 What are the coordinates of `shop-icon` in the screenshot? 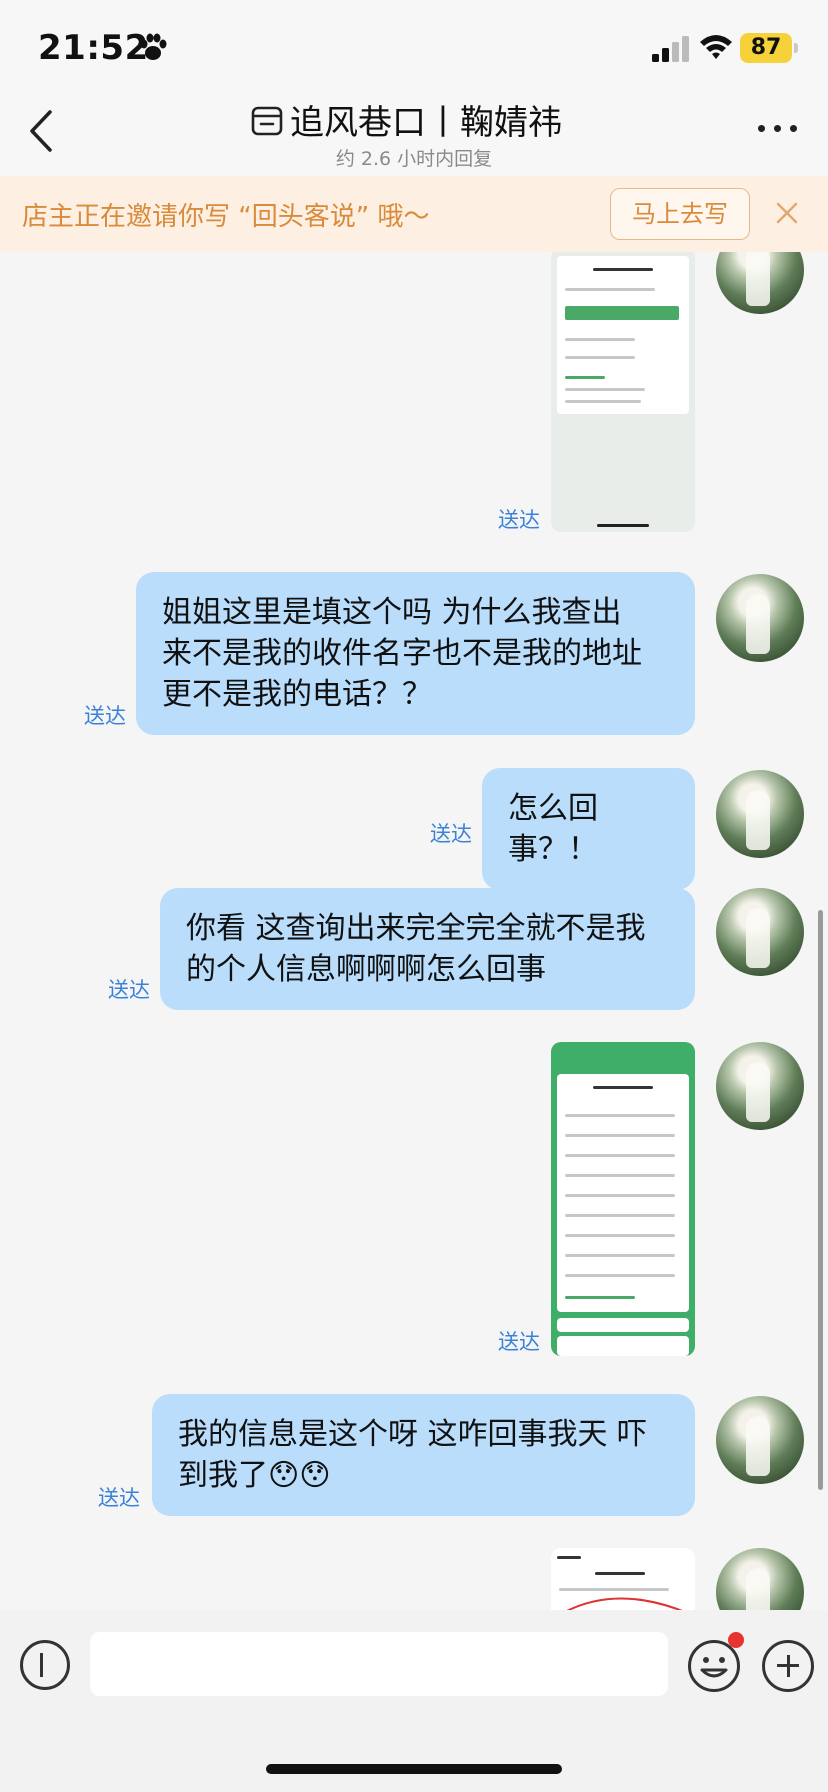 It's located at (267, 121).